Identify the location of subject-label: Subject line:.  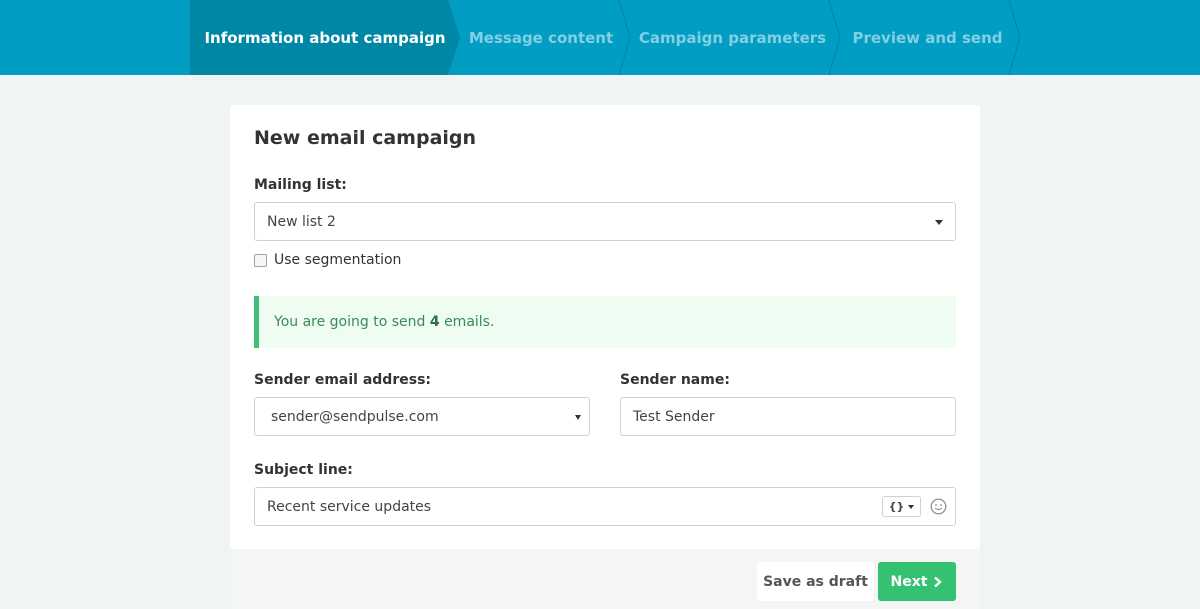
(303, 470).